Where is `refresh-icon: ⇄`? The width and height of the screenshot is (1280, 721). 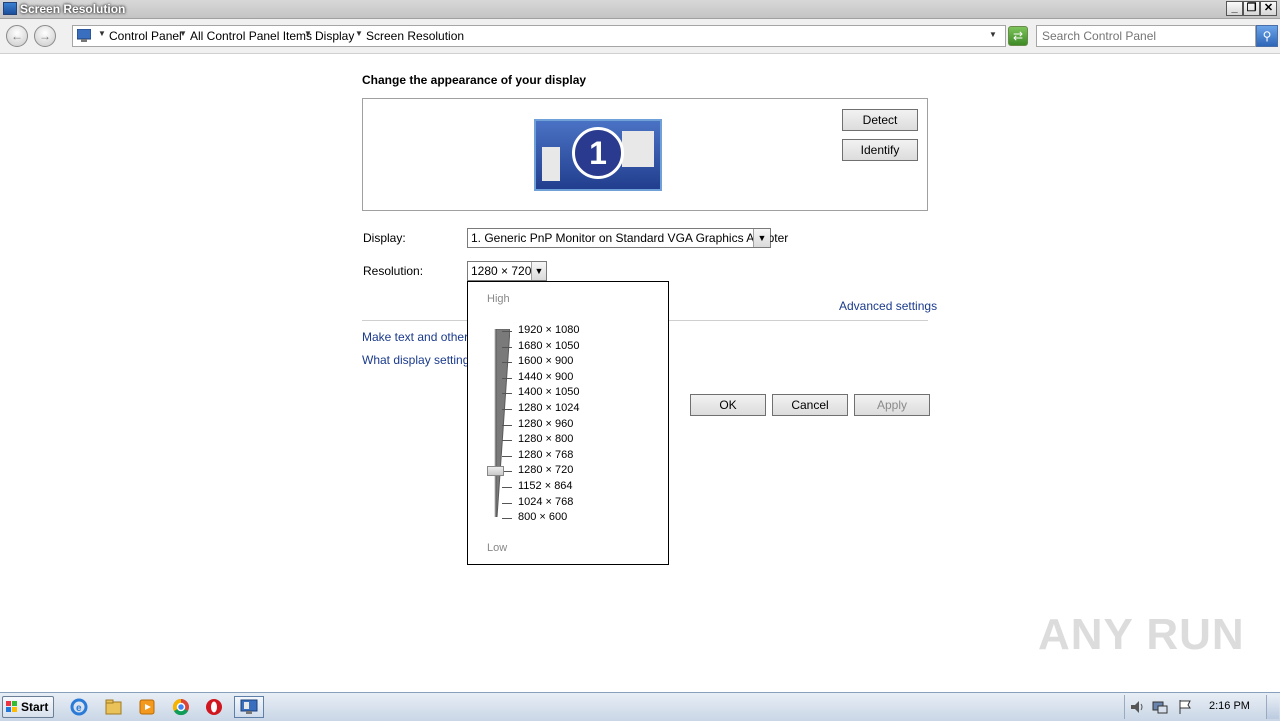 refresh-icon: ⇄ is located at coordinates (1018, 36).